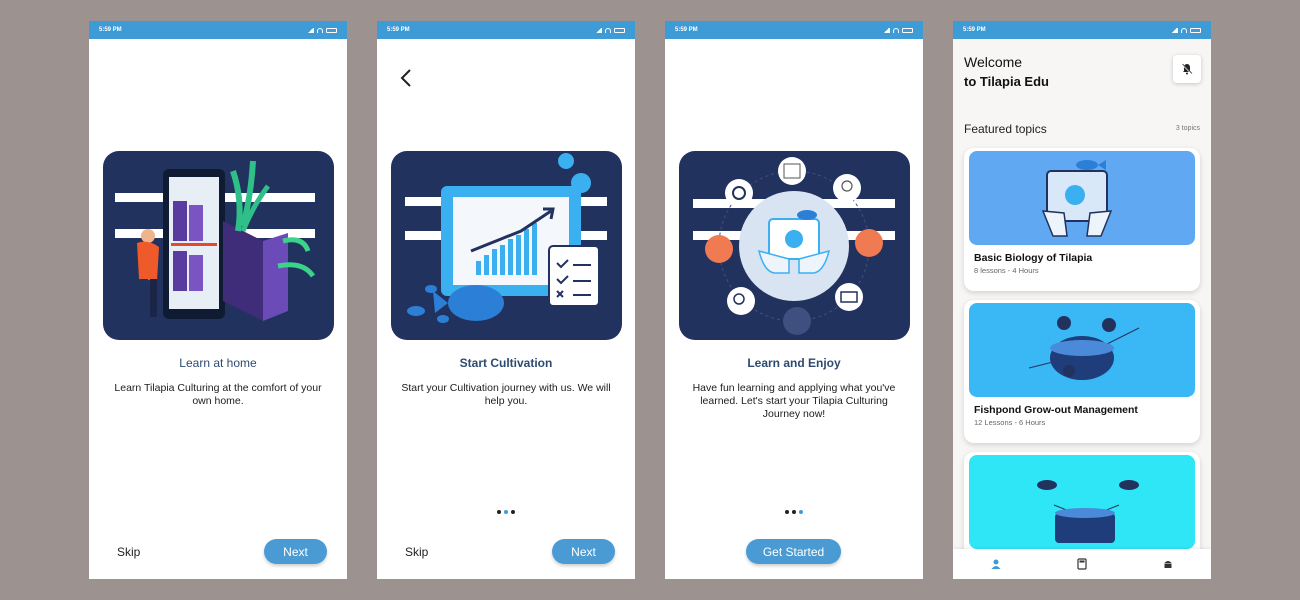  What do you see at coordinates (506, 363) in the screenshot?
I see `onboarding-title: Start Cultivation` at bounding box center [506, 363].